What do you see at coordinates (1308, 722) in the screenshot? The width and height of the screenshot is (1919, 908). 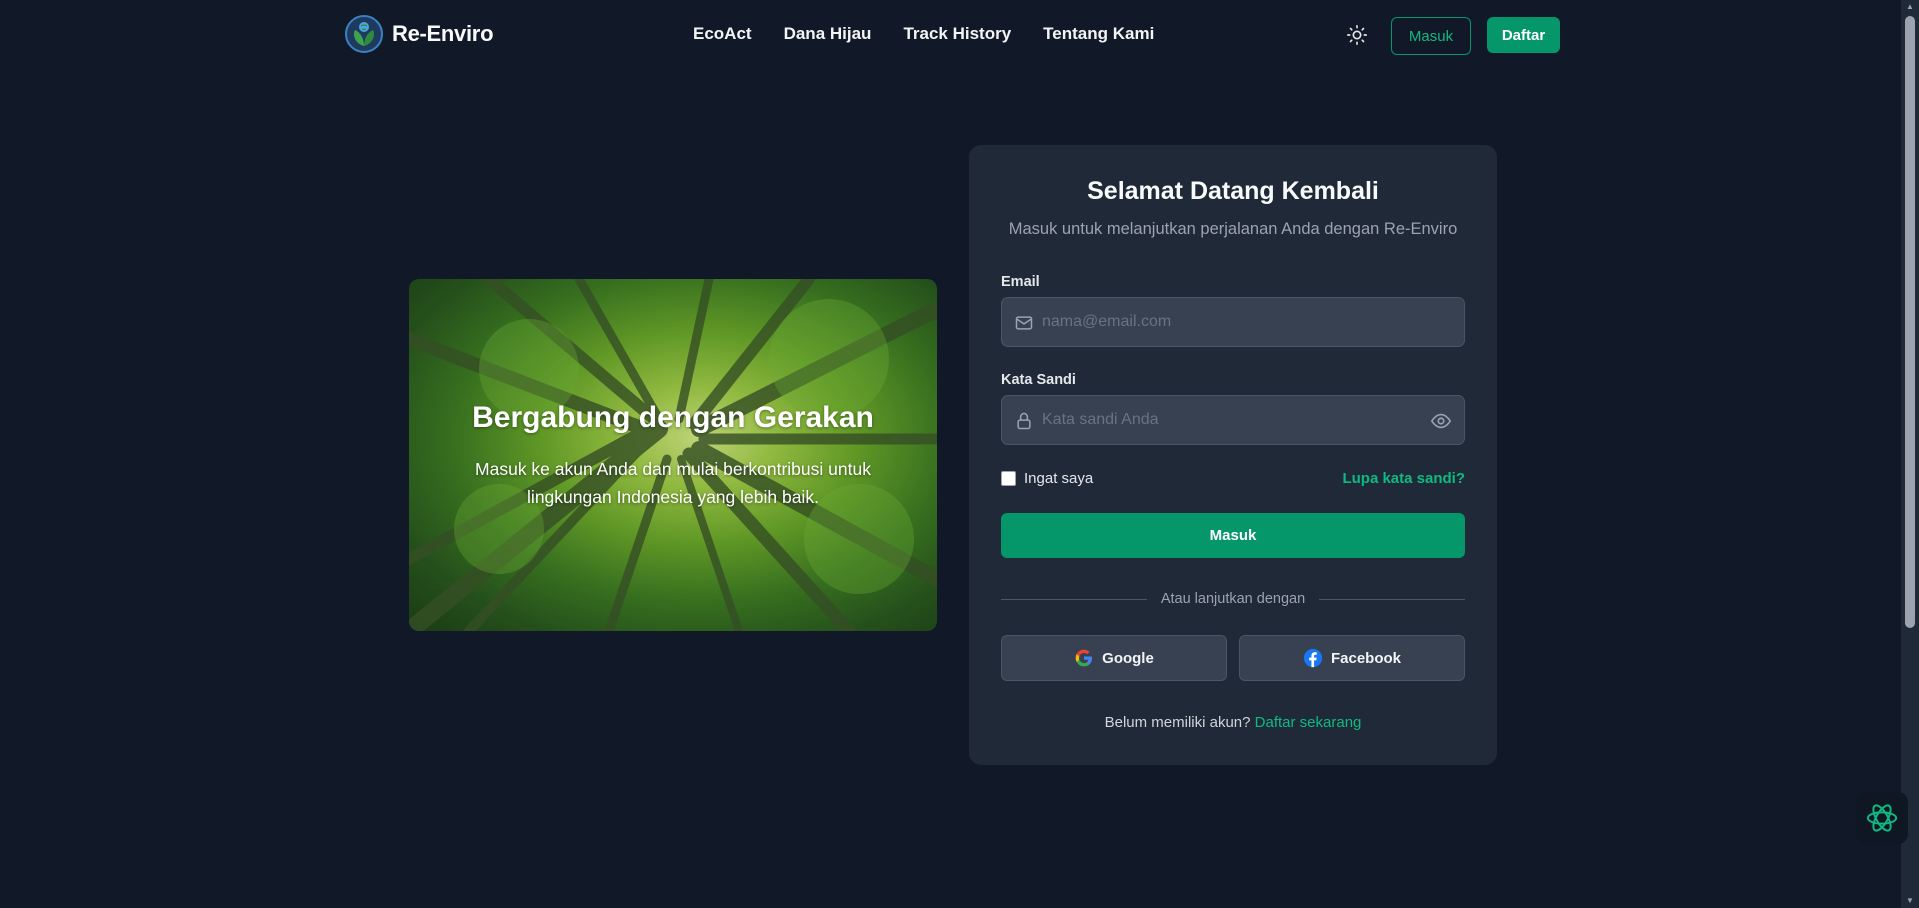 I see `signup-link: Daftar sekarang` at bounding box center [1308, 722].